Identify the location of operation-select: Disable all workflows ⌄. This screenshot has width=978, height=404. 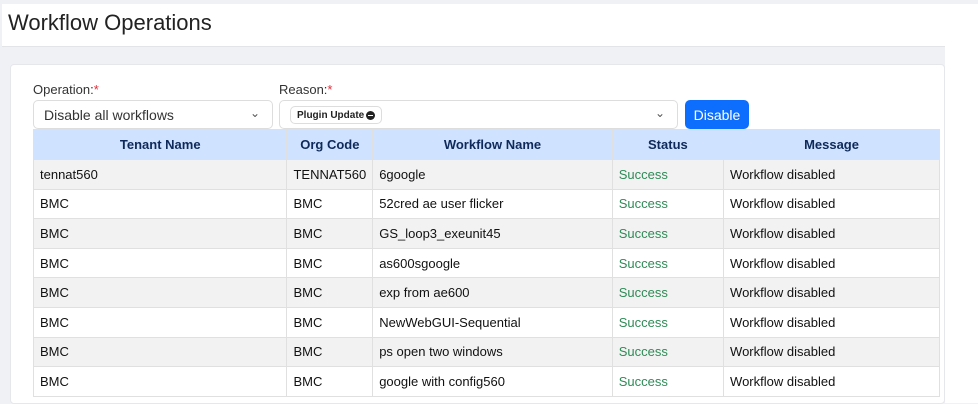
(153, 114).